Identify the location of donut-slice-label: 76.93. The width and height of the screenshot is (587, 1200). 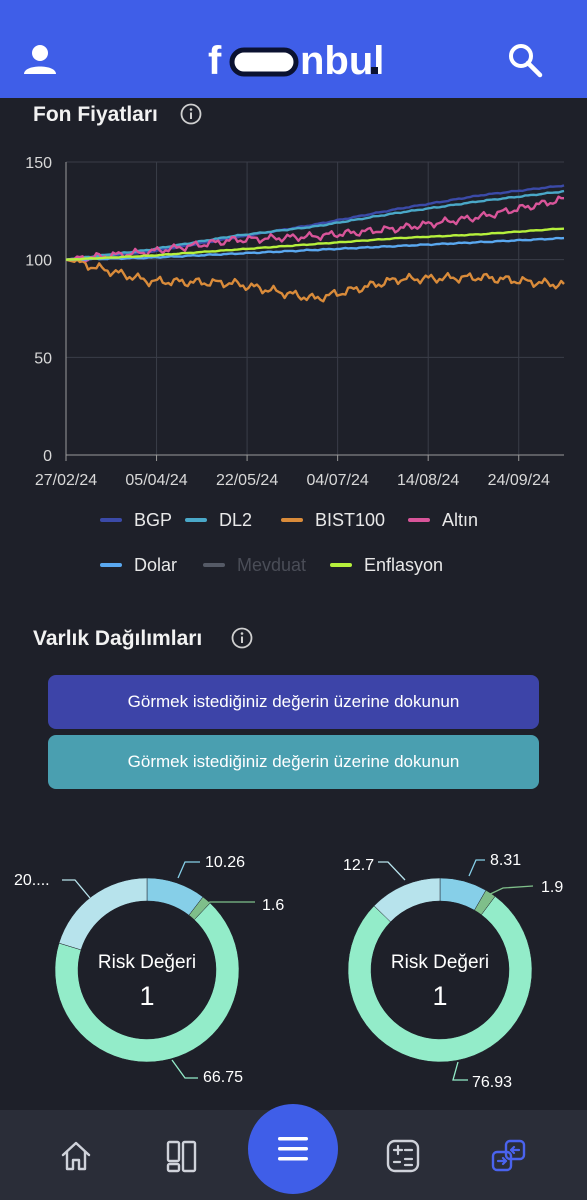
(492, 1082).